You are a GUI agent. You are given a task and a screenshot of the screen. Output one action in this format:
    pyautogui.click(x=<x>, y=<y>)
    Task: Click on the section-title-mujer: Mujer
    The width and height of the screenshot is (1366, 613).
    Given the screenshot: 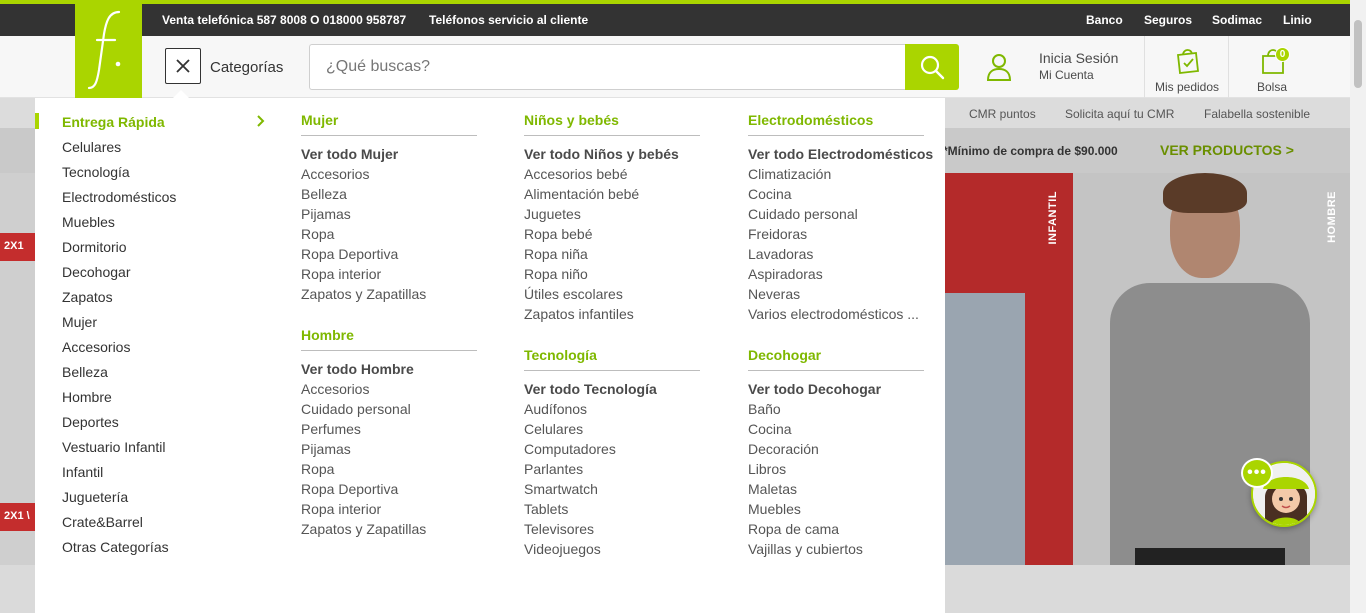 What is the action you would take?
    pyautogui.click(x=319, y=120)
    